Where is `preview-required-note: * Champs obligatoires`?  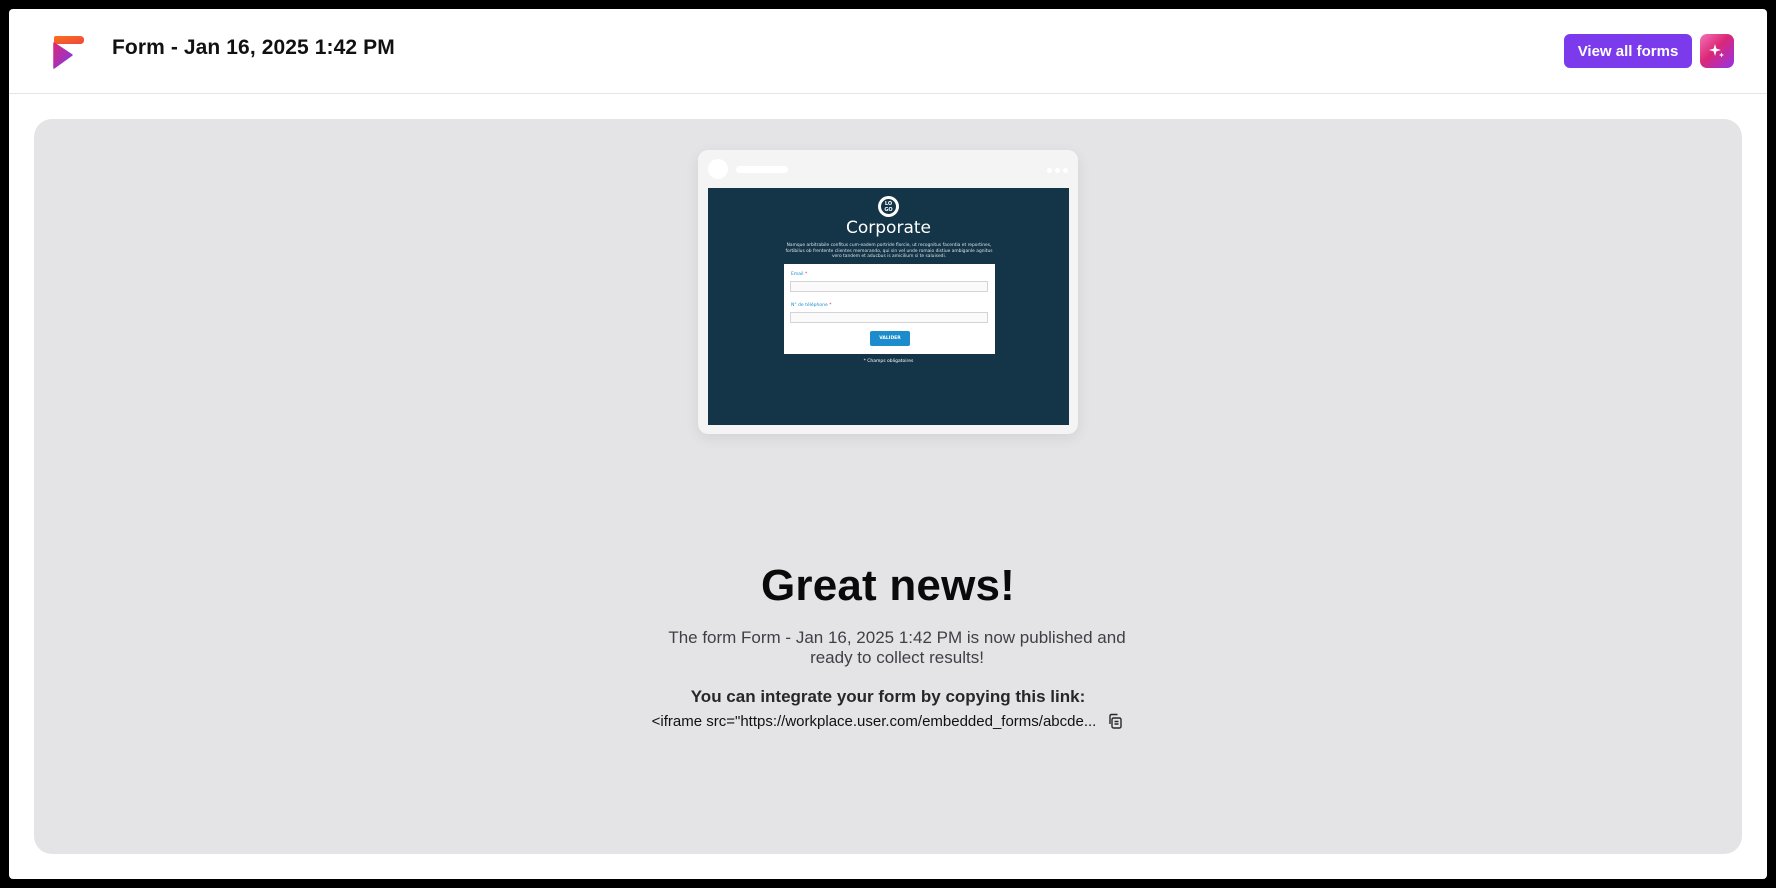
preview-required-note: * Champs obligatoires is located at coordinates (888, 361).